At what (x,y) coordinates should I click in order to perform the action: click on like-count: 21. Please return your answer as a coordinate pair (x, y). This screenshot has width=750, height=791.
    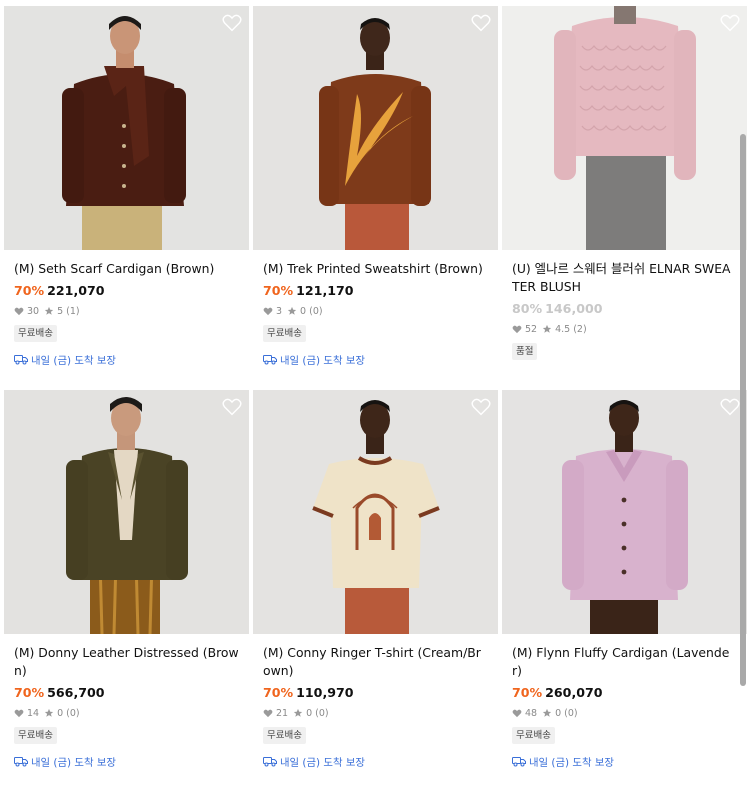
    Looking at the image, I should click on (282, 713).